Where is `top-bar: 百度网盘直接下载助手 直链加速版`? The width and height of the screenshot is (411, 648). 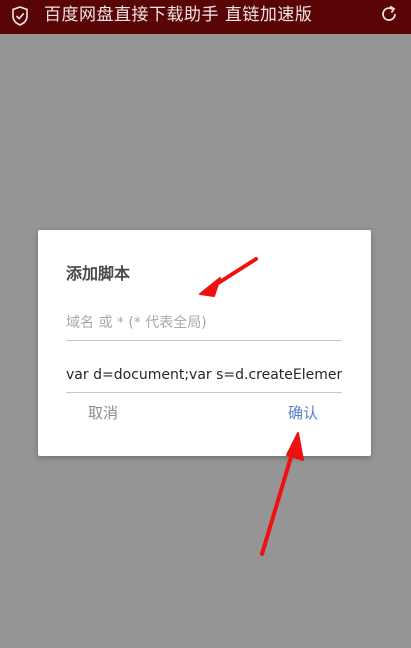
top-bar: 百度网盘直接下载助手 直链加速版 is located at coordinates (205, 17).